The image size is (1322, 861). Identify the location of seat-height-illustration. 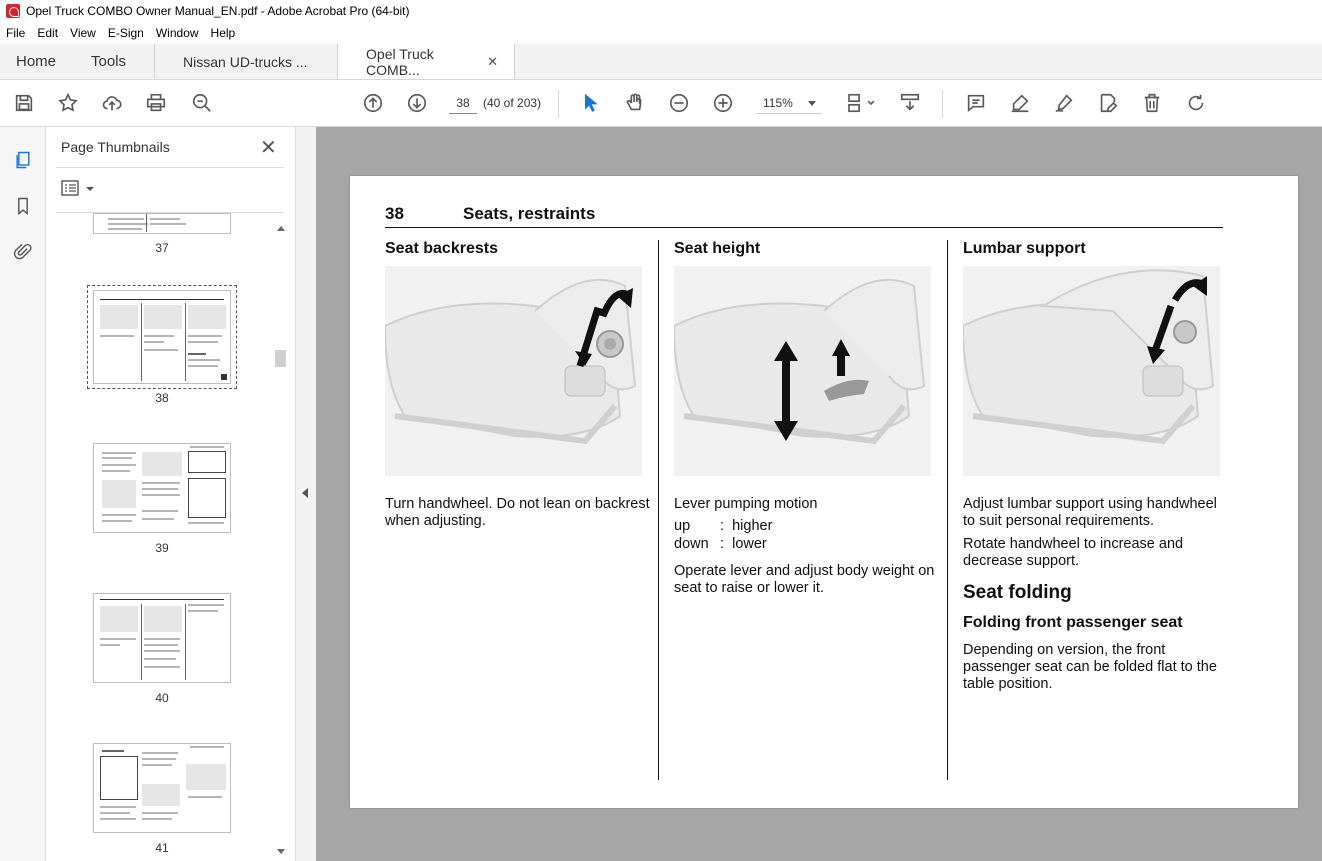
(802, 371).